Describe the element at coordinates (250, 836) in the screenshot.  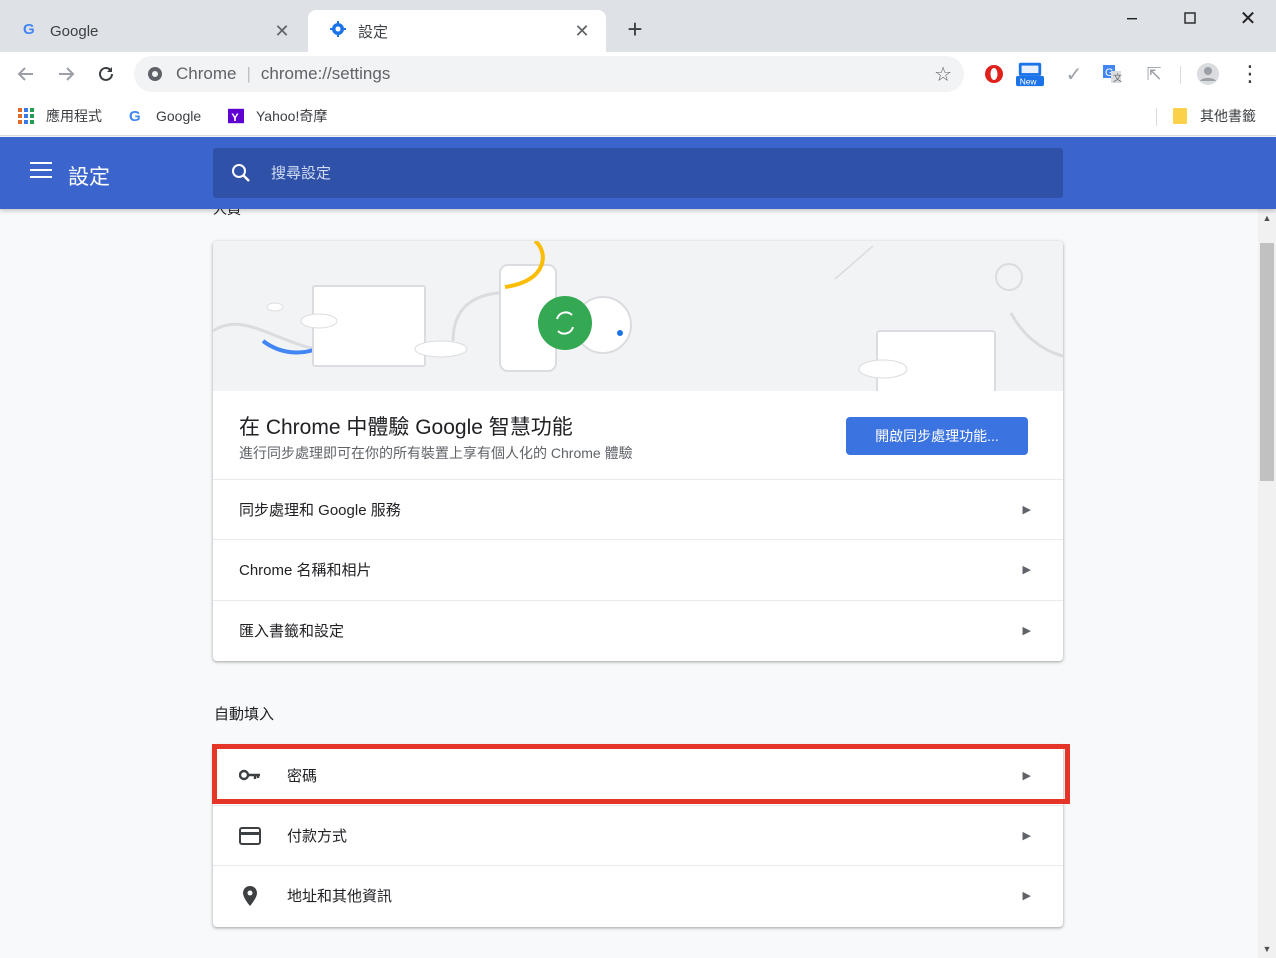
I see `credit-card-icon` at that location.